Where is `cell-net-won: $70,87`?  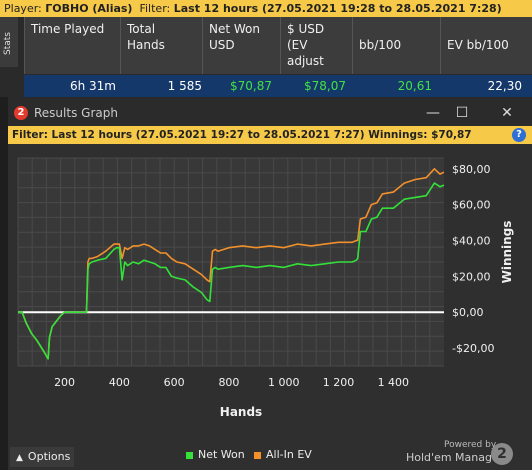 cell-net-won: $70,87 is located at coordinates (251, 86).